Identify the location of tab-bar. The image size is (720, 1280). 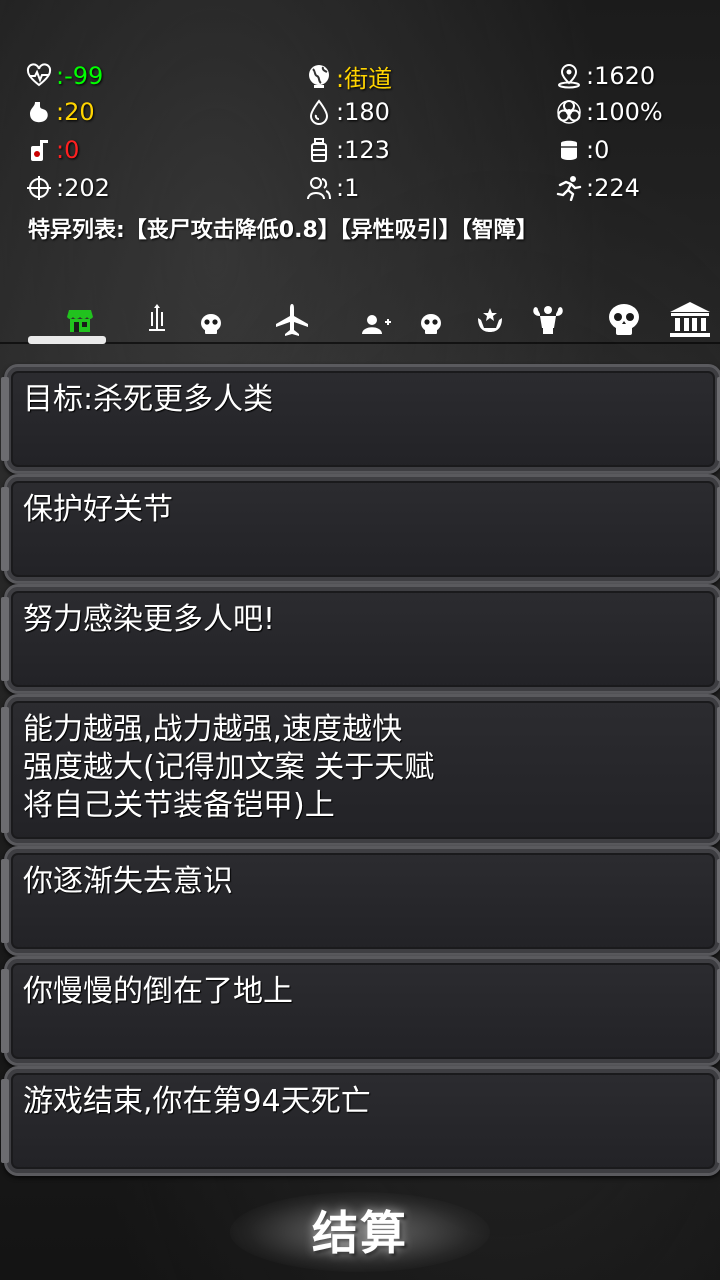
(360, 324).